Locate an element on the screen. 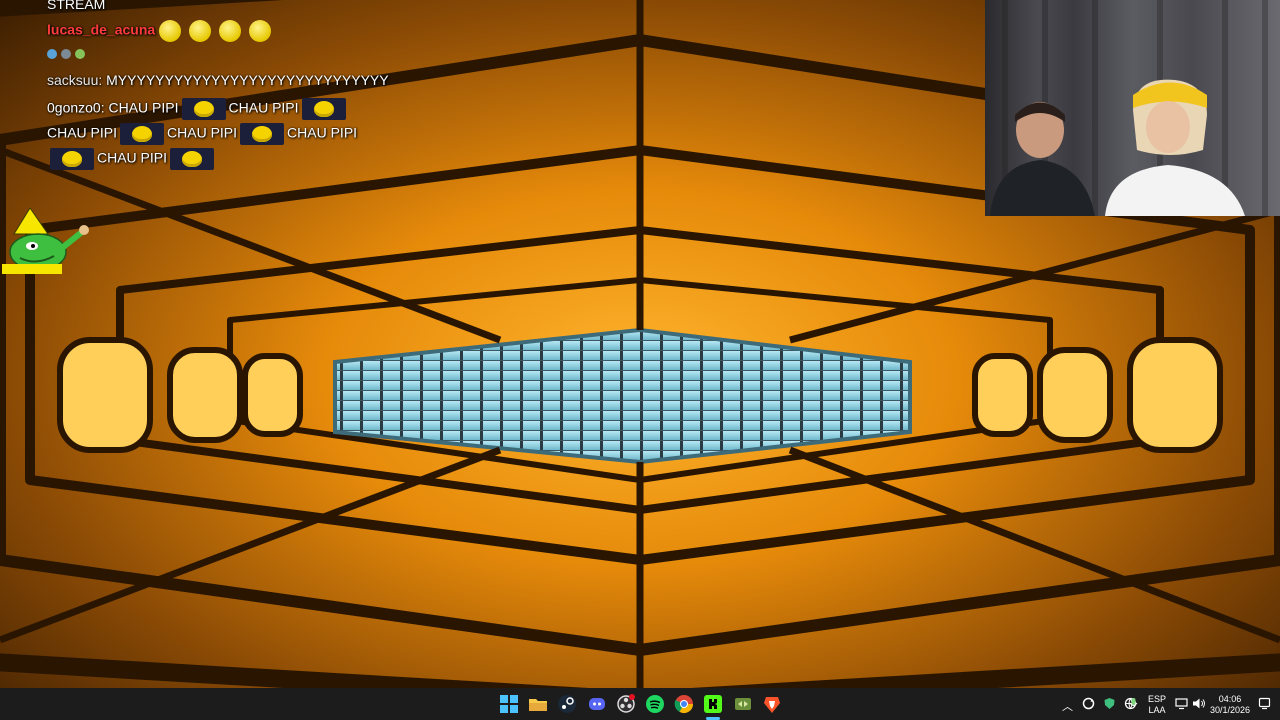 This screenshot has width=1280, height=720. obs-icon is located at coordinates (626, 704).